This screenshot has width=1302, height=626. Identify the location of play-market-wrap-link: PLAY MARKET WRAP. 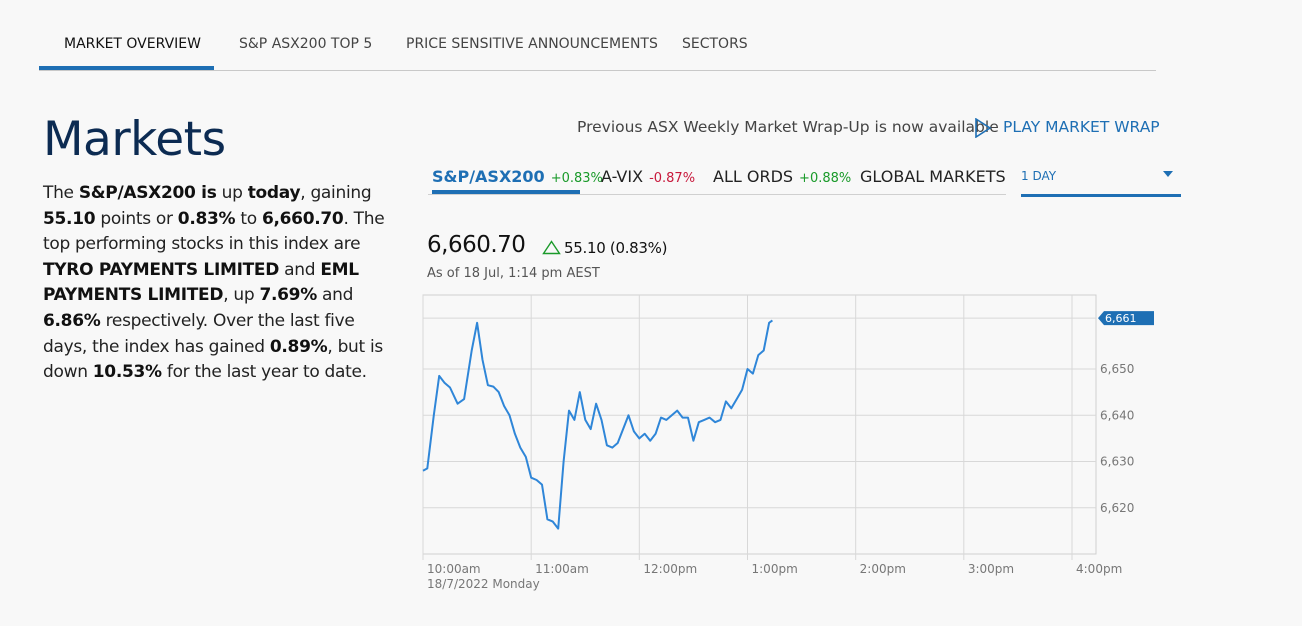
(1081, 127).